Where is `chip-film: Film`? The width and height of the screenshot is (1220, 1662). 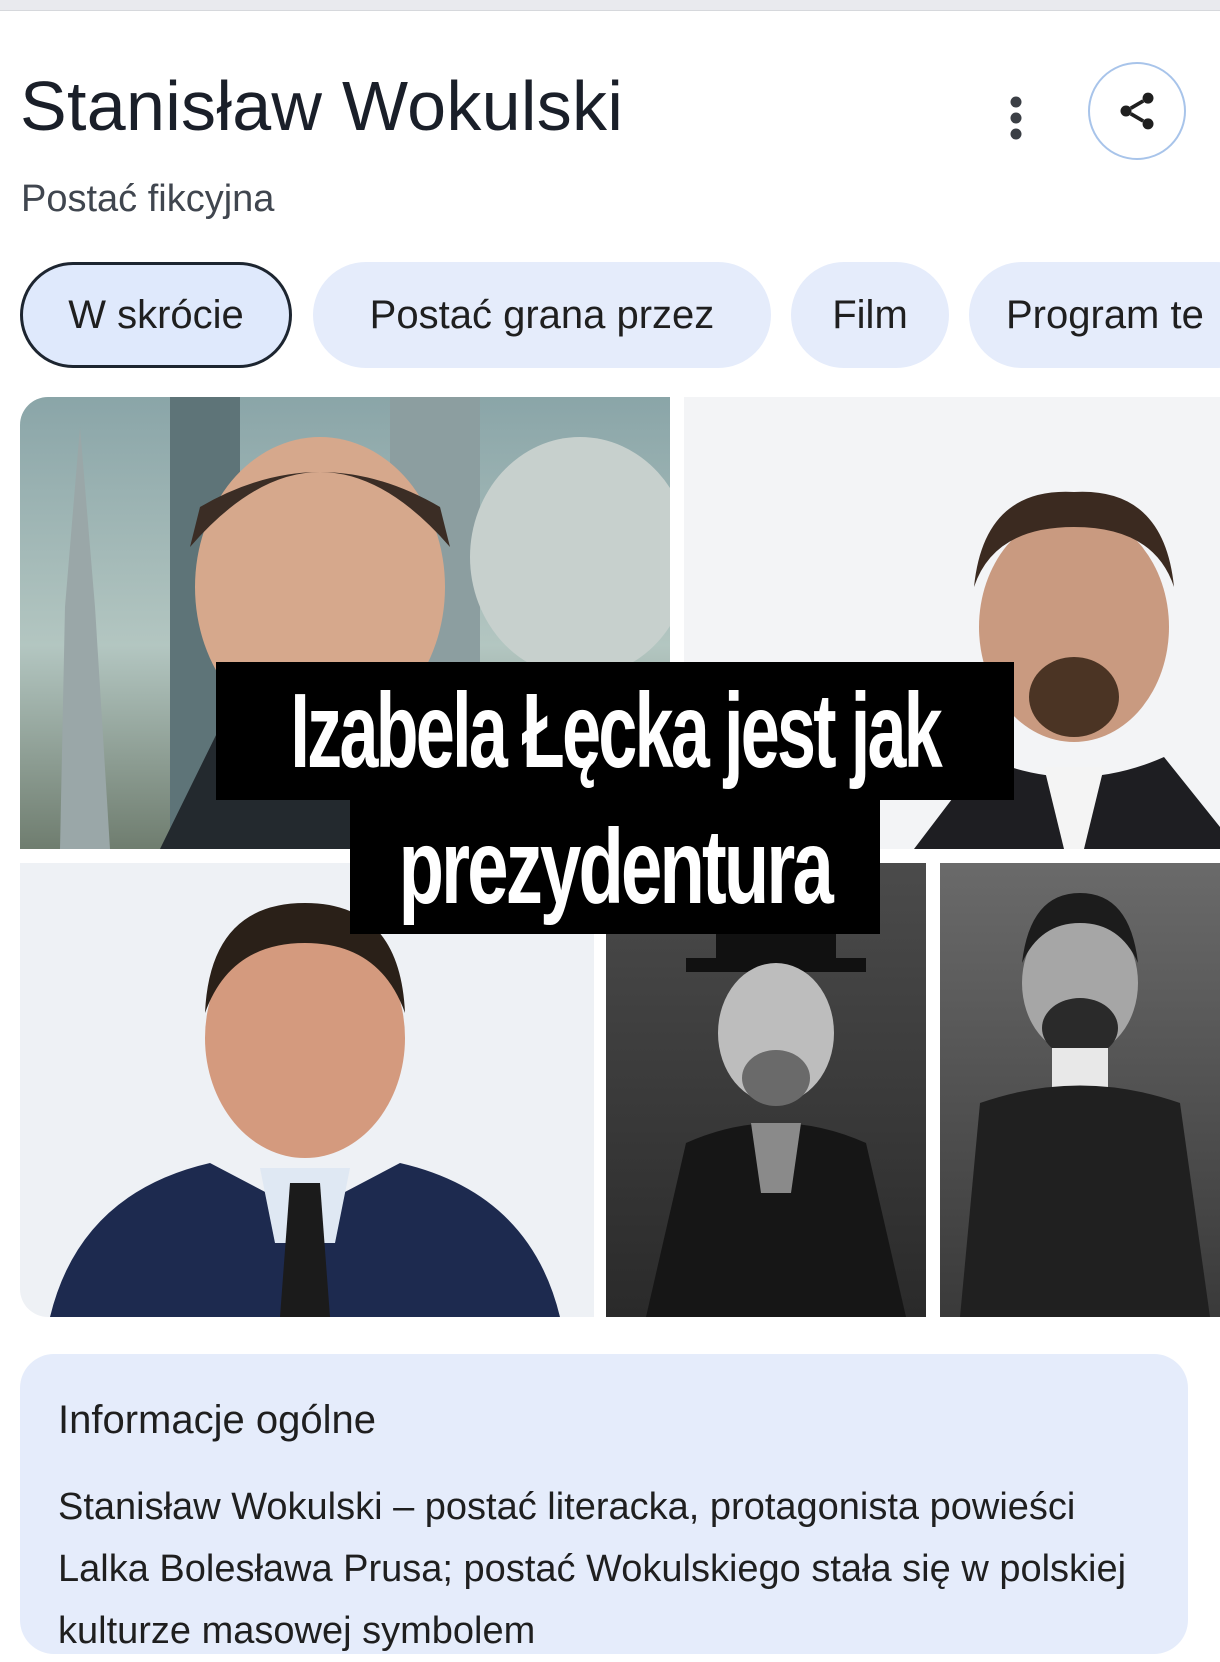 chip-film: Film is located at coordinates (870, 315).